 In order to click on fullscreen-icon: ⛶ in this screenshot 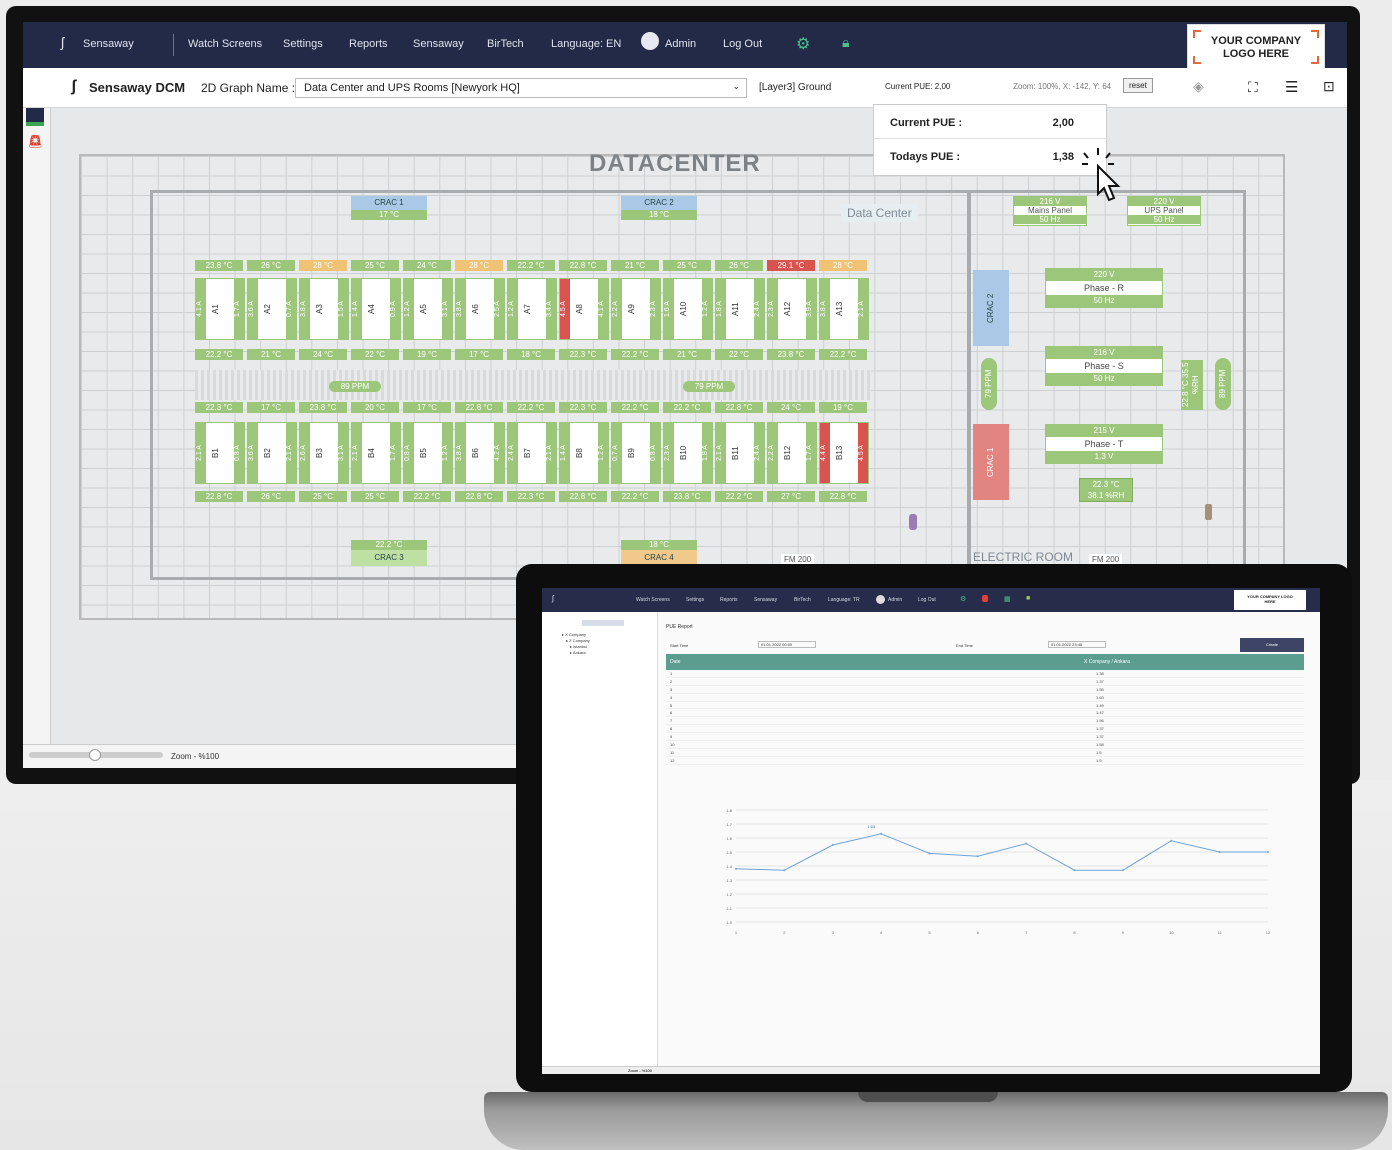, I will do `click(1253, 87)`.